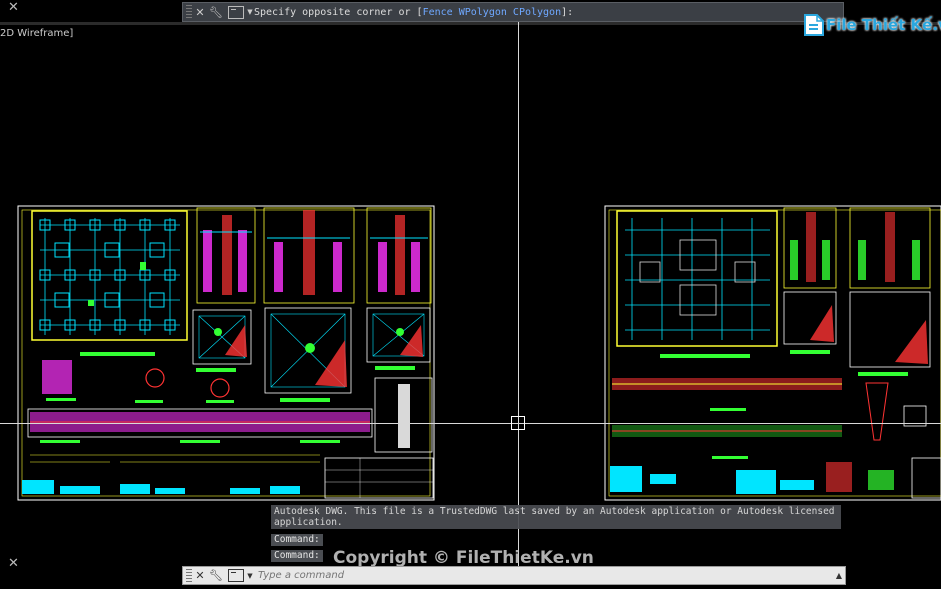 This screenshot has height=589, width=941. Describe the element at coordinates (518, 294) in the screenshot. I see `crosshair-vertical` at that location.